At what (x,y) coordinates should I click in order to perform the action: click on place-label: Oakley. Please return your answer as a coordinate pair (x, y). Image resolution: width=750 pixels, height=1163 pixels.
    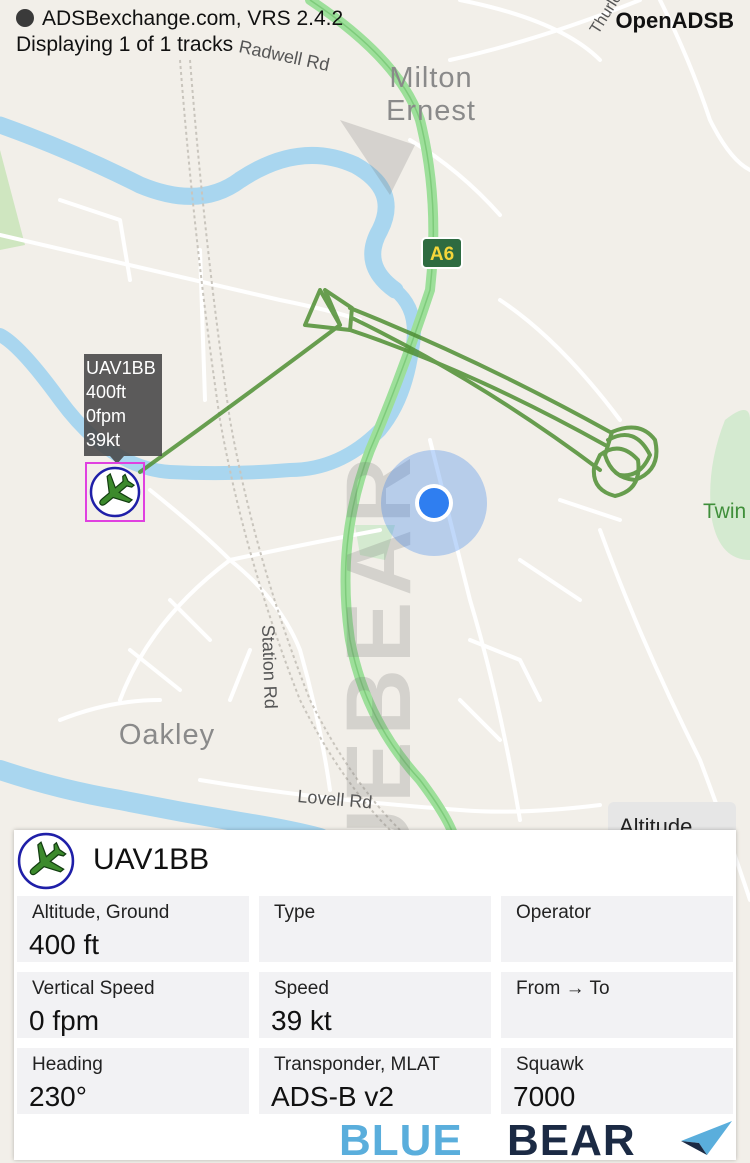
    Looking at the image, I should click on (167, 735).